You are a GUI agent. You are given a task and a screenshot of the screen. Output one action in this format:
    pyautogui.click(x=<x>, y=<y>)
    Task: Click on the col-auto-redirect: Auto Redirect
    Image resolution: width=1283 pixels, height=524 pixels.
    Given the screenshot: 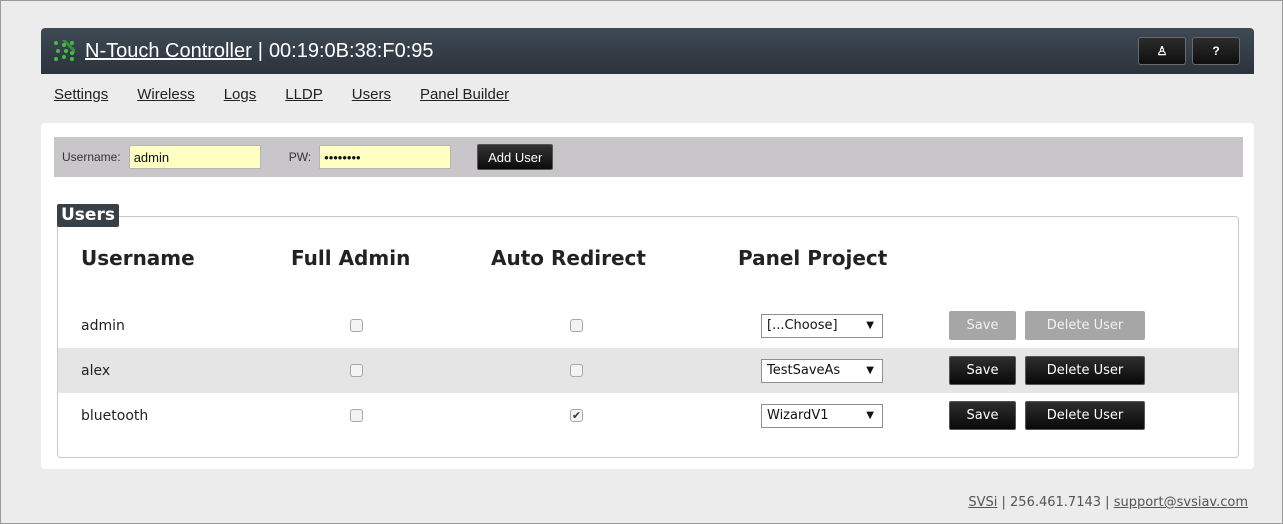 What is the action you would take?
    pyautogui.click(x=568, y=258)
    